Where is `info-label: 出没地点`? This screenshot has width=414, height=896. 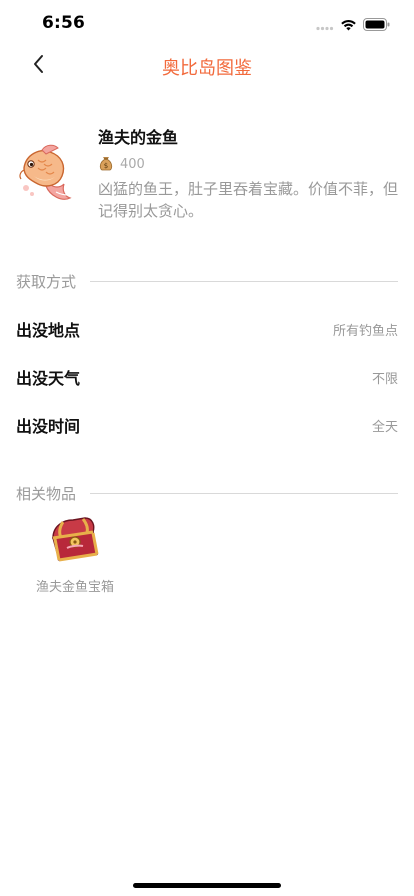
info-label: 出没地点 is located at coordinates (48, 330).